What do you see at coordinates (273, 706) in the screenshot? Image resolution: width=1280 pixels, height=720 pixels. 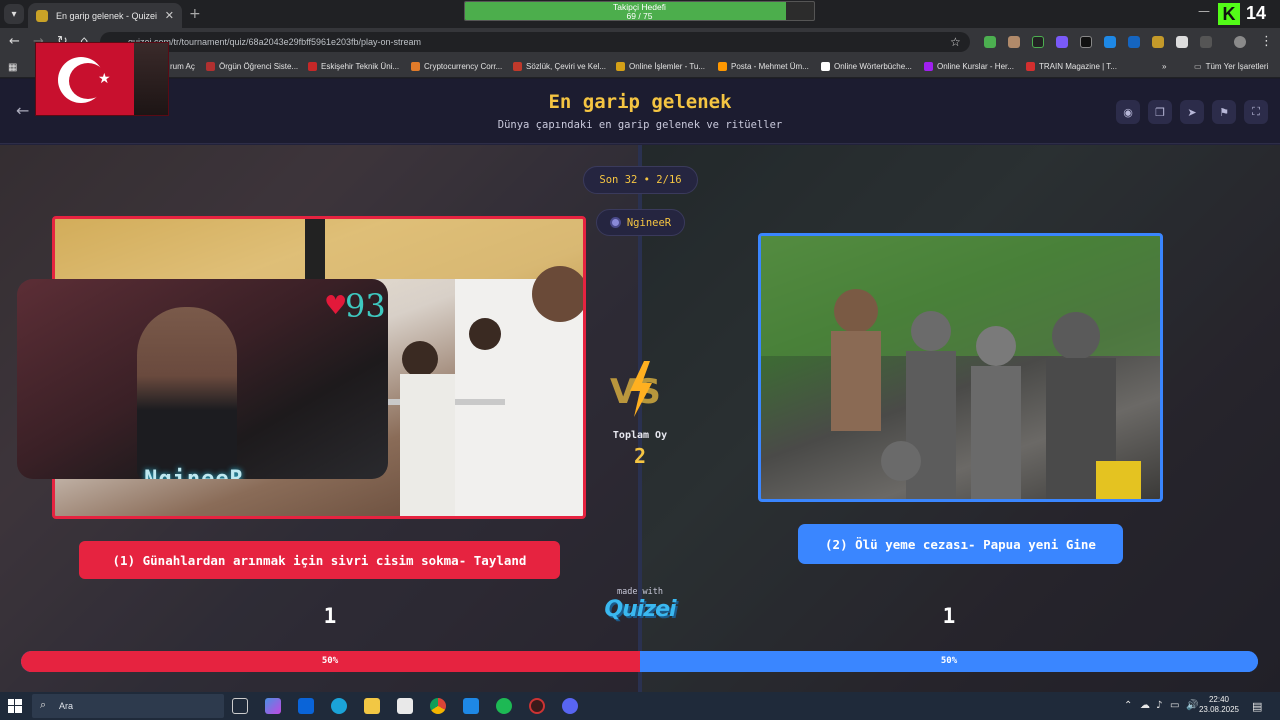 I see `copilot-icon` at bounding box center [273, 706].